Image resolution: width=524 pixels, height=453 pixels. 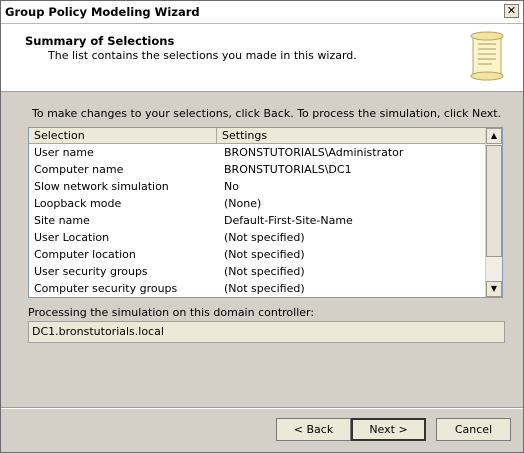 I want to click on list-row: Computer location (Not specified), so click(x=258, y=254).